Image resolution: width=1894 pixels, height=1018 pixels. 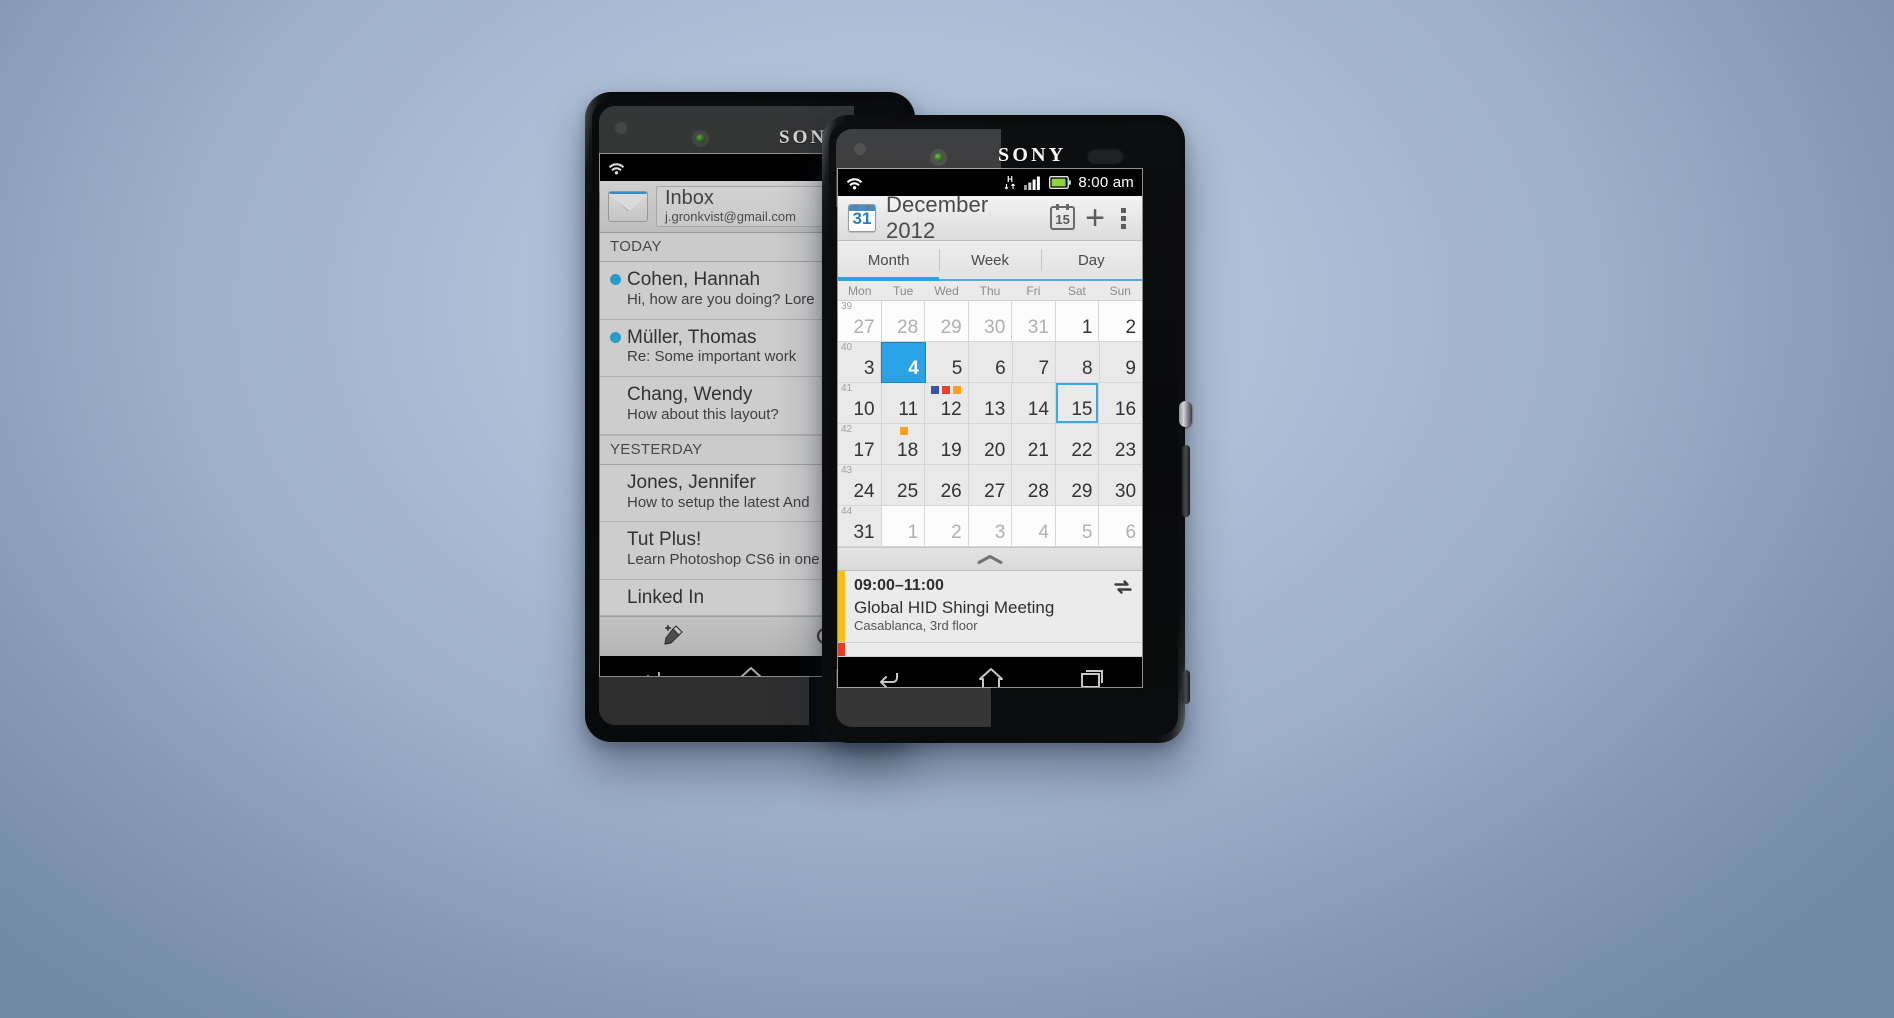 I want to click on power-button, so click(x=1185, y=414).